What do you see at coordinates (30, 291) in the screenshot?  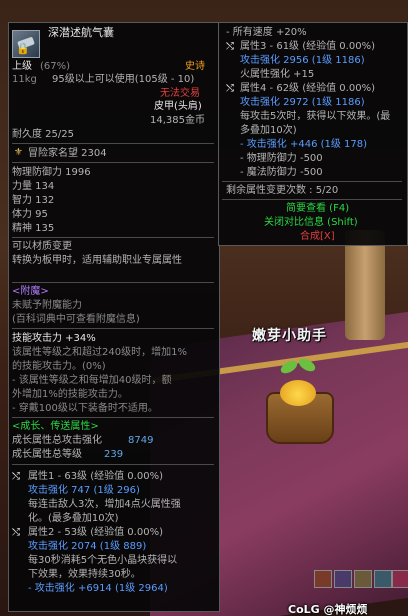 I see `enchant-title: <附魔>` at bounding box center [30, 291].